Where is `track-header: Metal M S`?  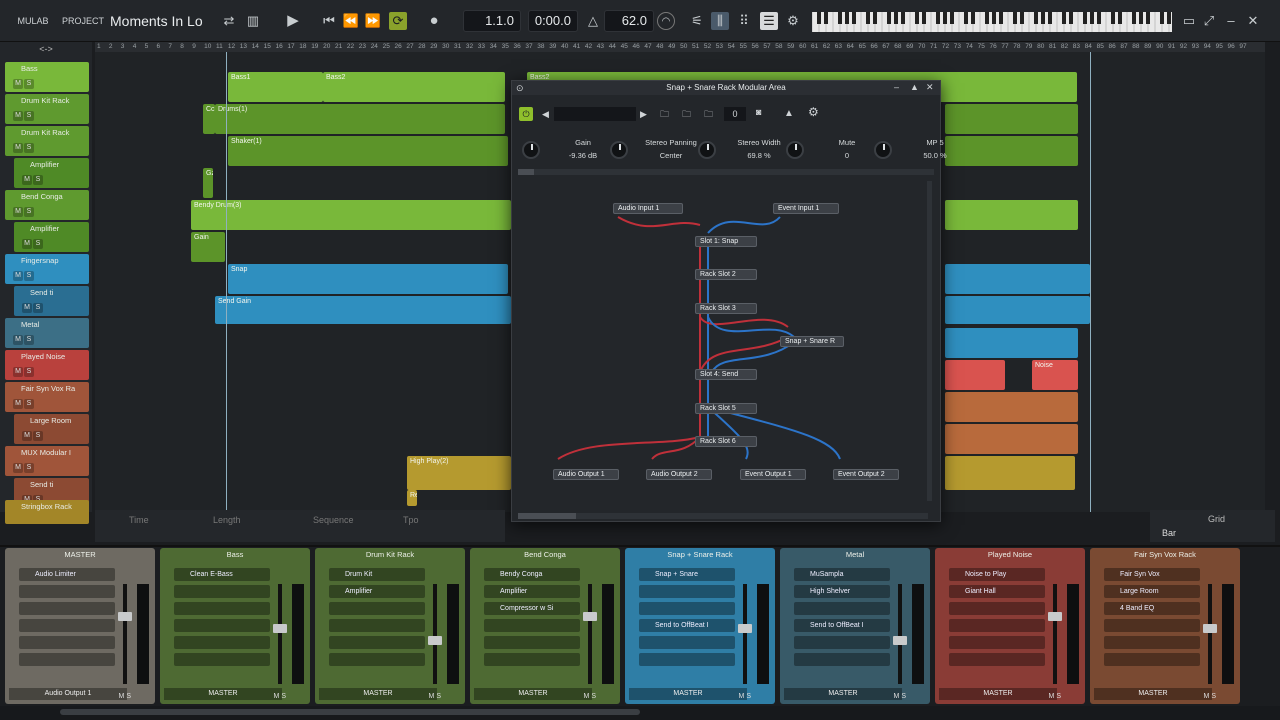 track-header: Metal M S is located at coordinates (47, 333).